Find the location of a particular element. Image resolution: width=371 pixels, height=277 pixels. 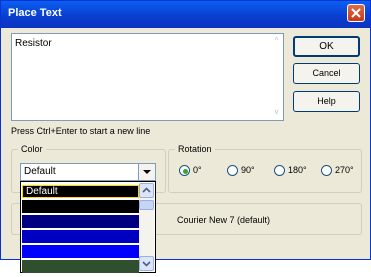

chevron-up-icon is located at coordinates (146, 190).